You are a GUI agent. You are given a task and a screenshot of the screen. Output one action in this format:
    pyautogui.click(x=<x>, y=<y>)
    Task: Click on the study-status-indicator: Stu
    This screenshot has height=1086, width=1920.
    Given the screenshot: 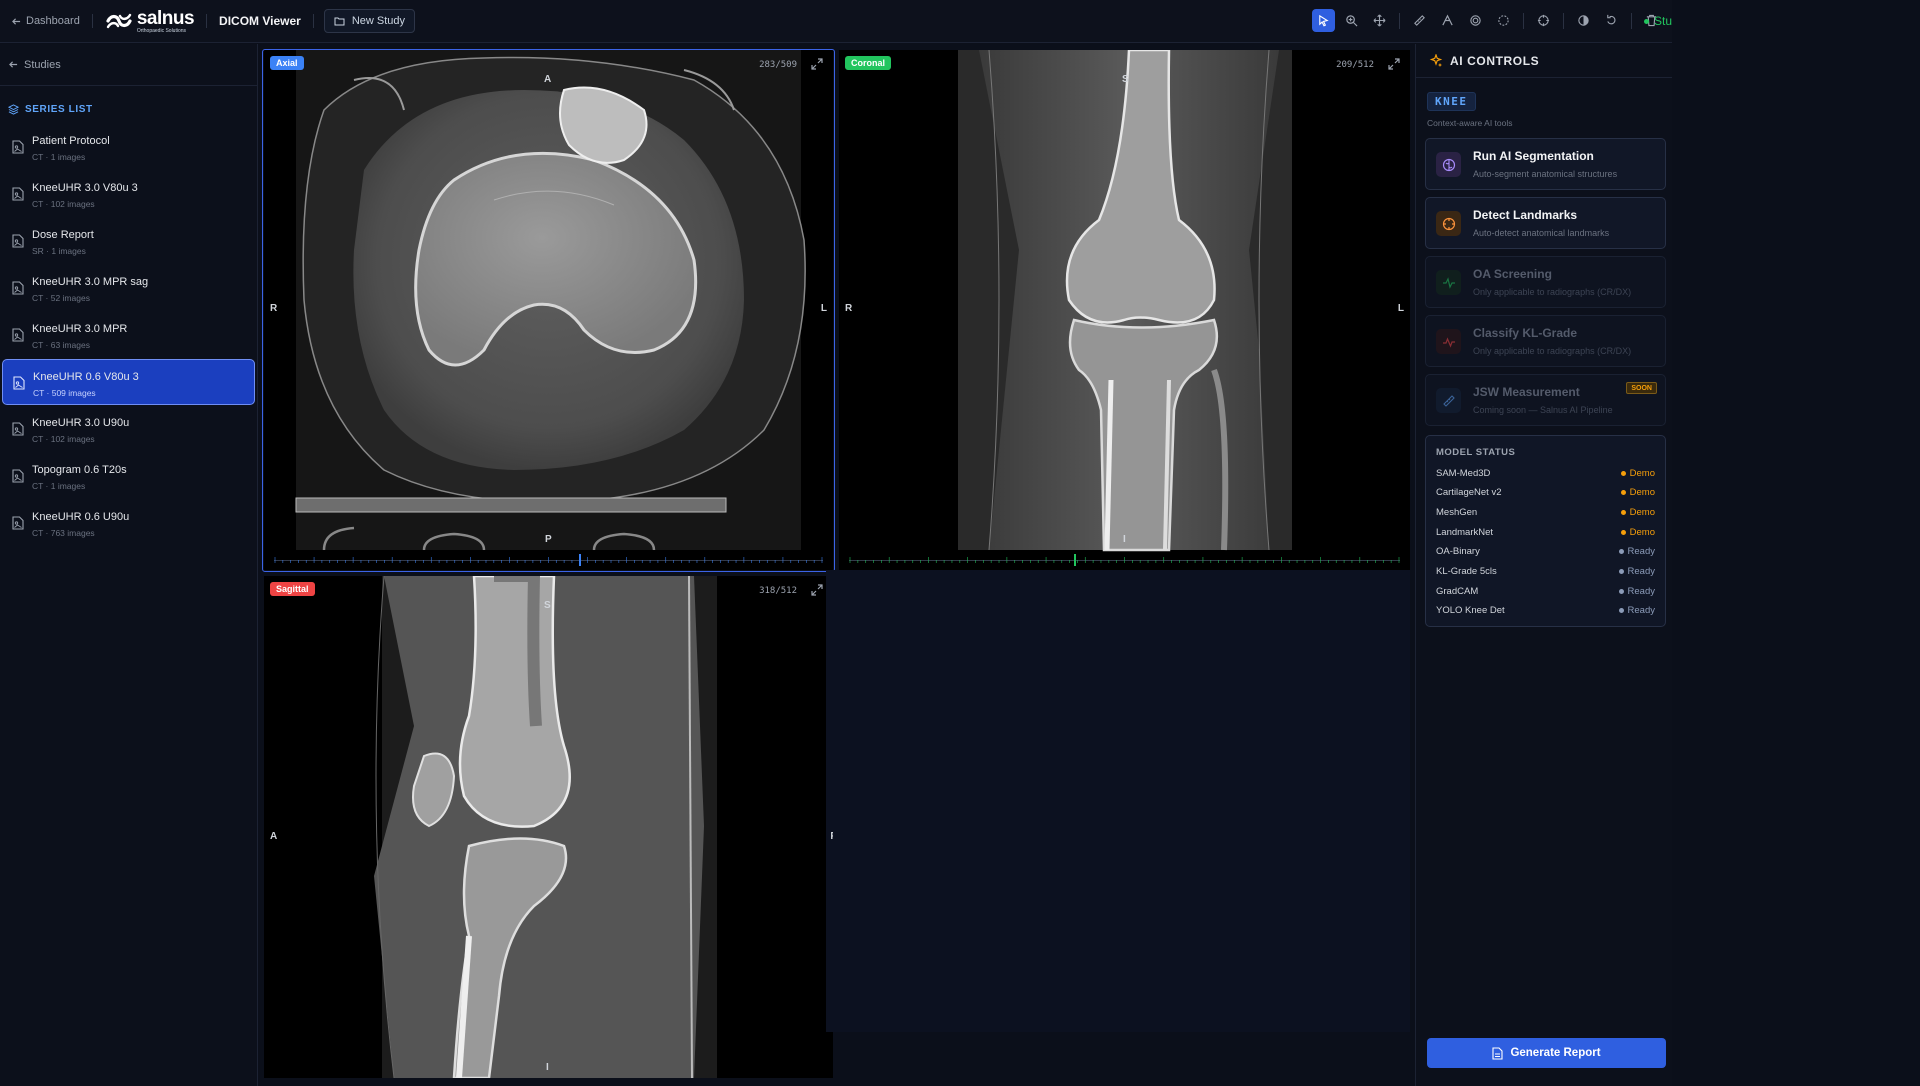 What is the action you would take?
    pyautogui.click(x=1658, y=21)
    